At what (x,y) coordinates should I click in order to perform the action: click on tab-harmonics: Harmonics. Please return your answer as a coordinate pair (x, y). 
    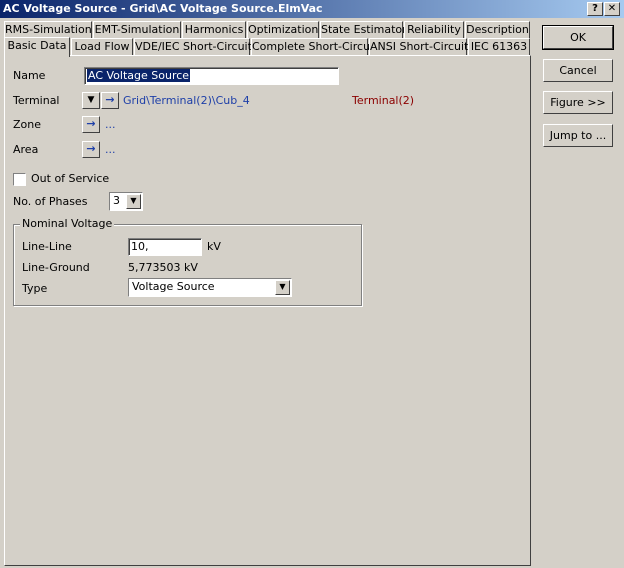
    Looking at the image, I should click on (214, 30).